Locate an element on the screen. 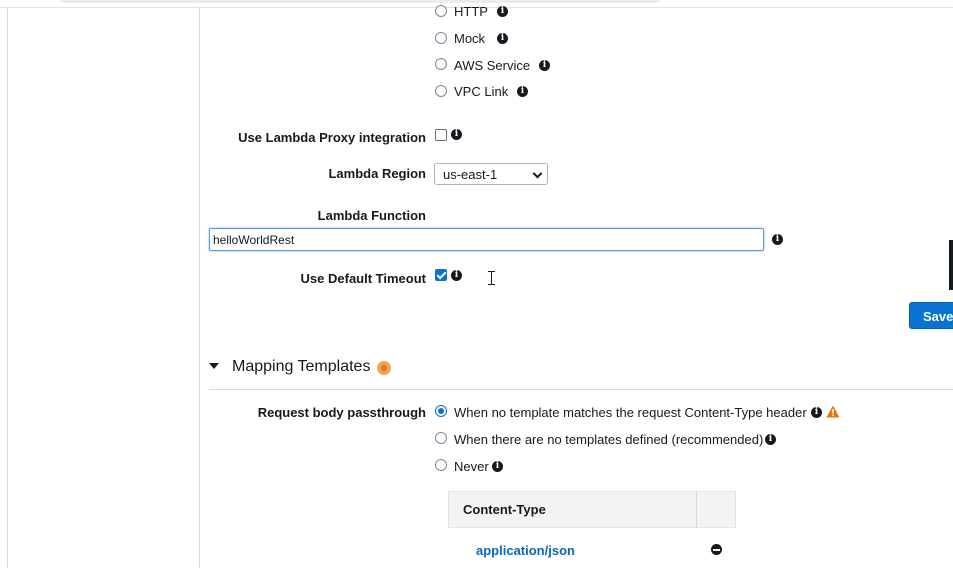 Image resolution: width=953 pixels, height=568 pixels. top-tab-edge is located at coordinates (360, 1).